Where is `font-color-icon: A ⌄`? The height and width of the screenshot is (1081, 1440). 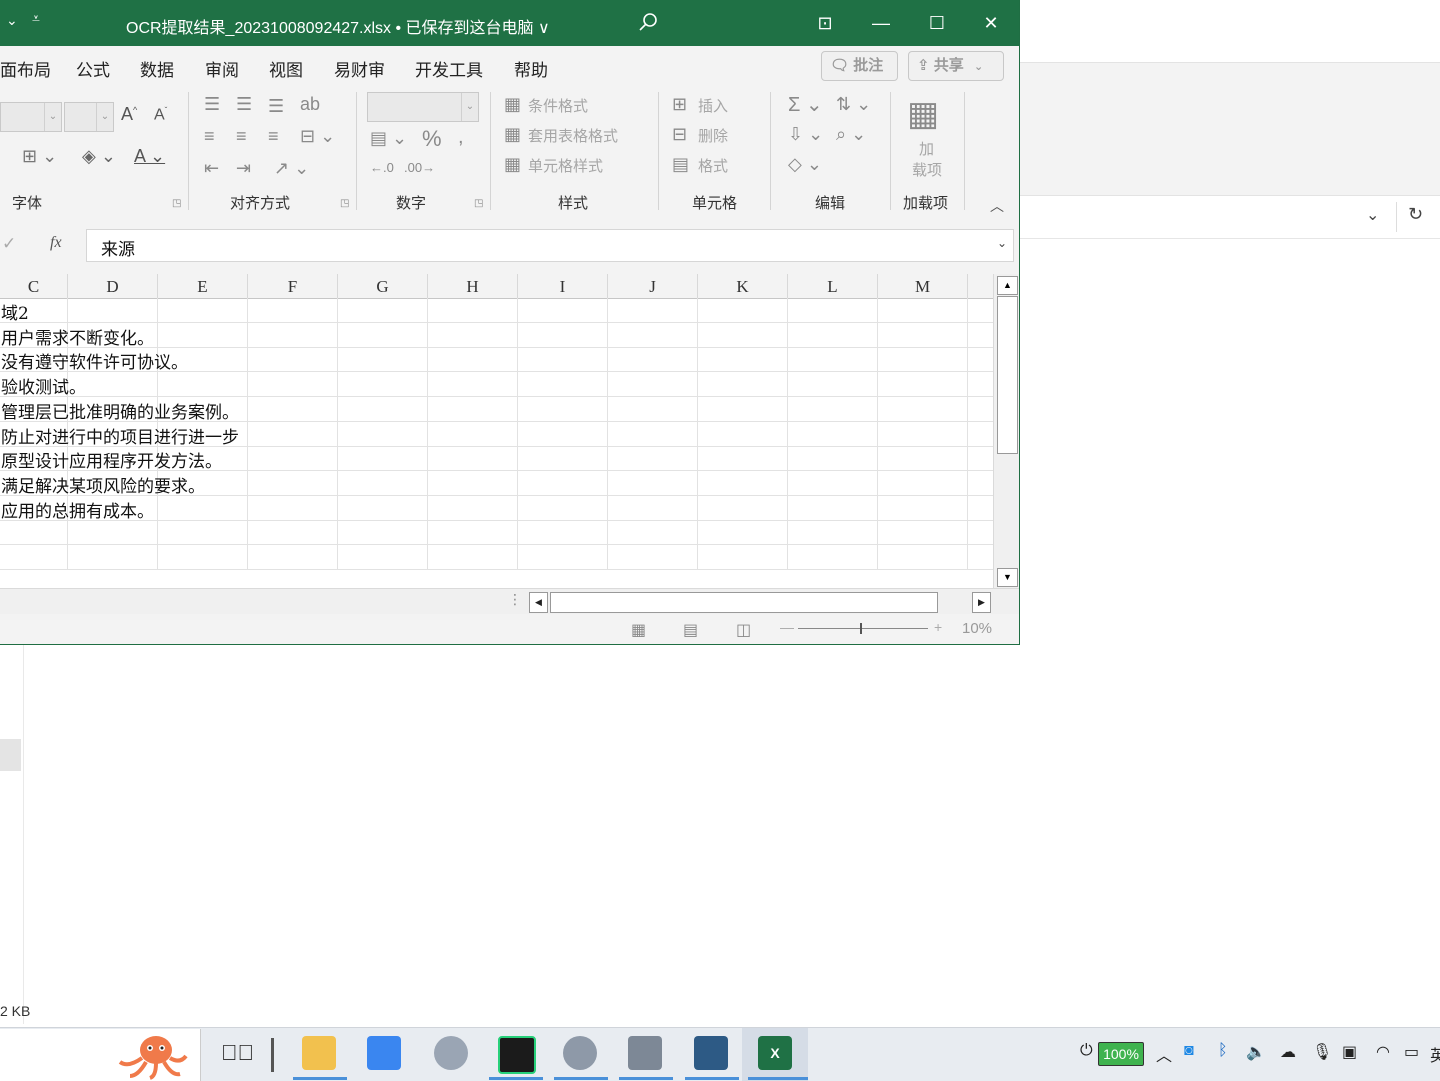 font-color-icon: A ⌄ is located at coordinates (149, 156).